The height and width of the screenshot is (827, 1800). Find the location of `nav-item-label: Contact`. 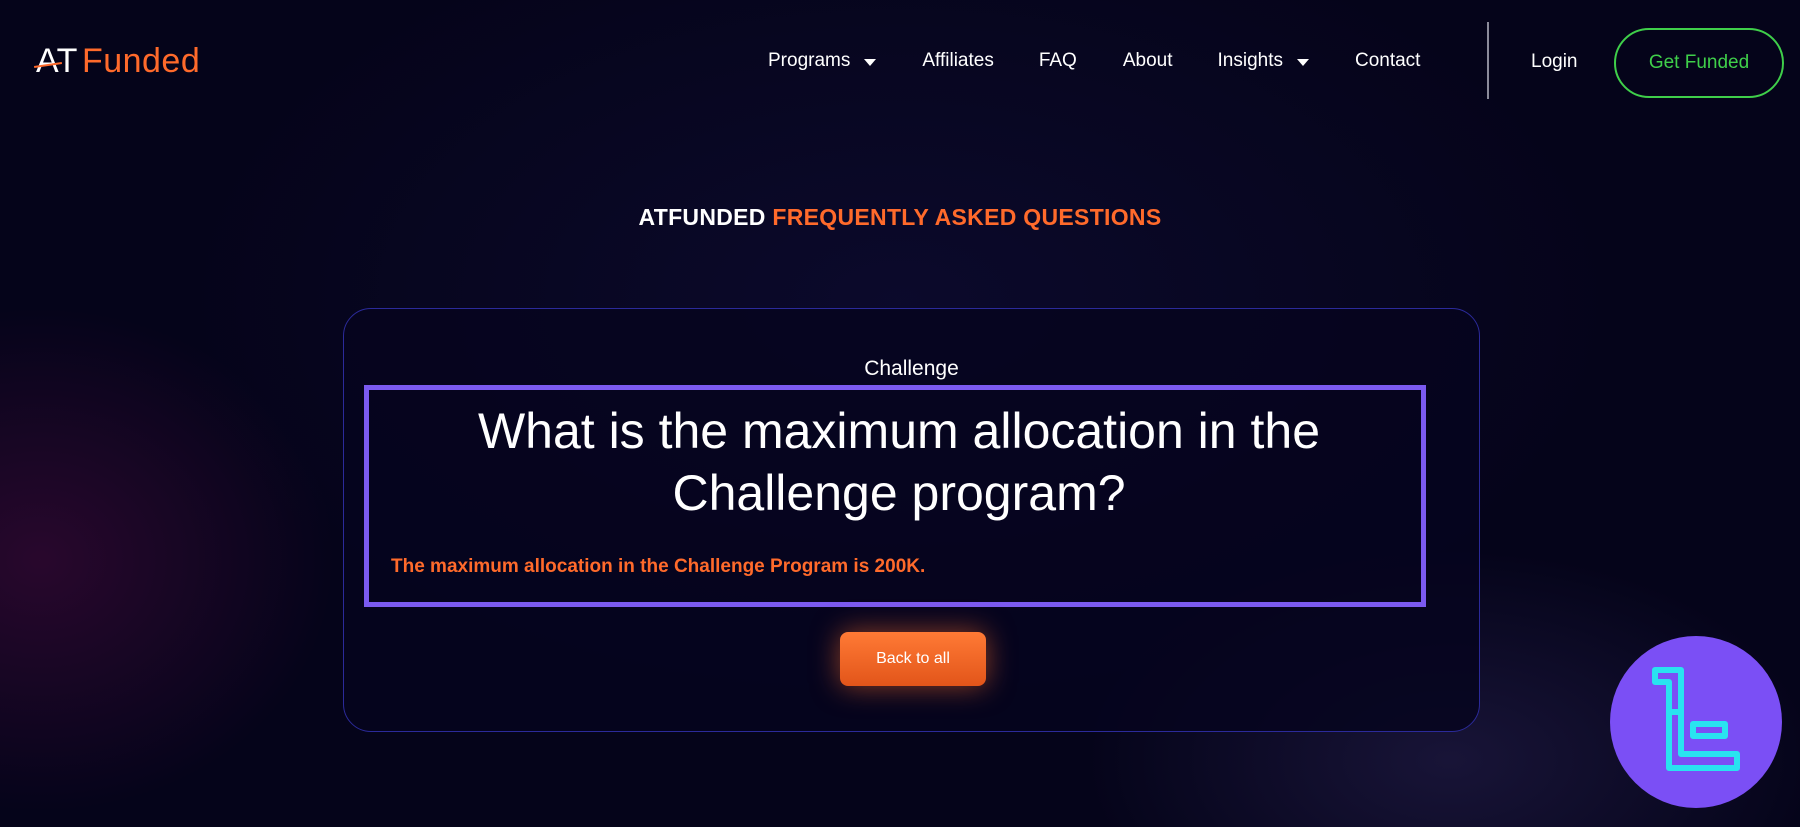

nav-item-label: Contact is located at coordinates (1387, 60).